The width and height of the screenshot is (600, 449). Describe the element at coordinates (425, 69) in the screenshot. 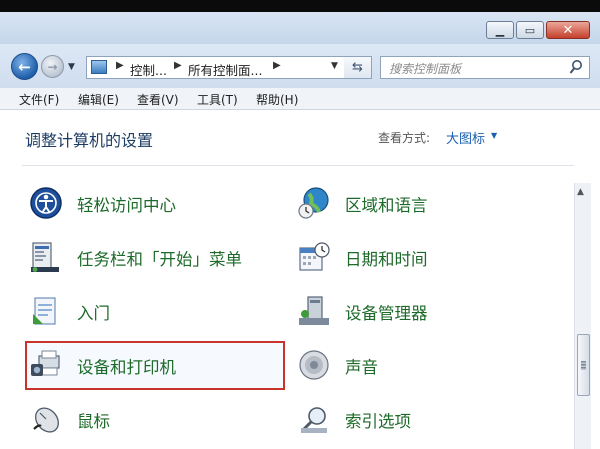

I see `search-placeholder: 搜索控制面板` at that location.